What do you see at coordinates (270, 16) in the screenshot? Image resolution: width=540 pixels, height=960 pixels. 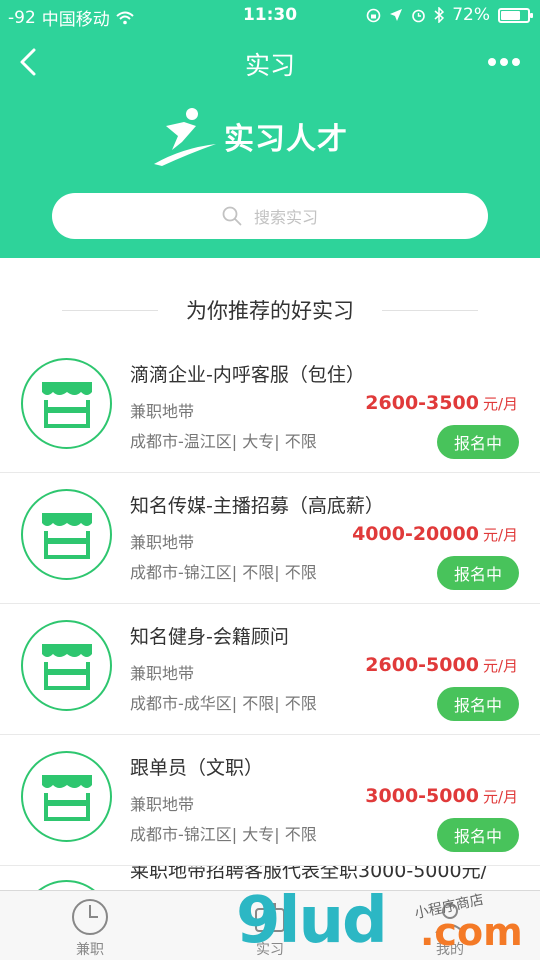 I see `status-bar: -92 中国移动 11:30 72%` at bounding box center [270, 16].